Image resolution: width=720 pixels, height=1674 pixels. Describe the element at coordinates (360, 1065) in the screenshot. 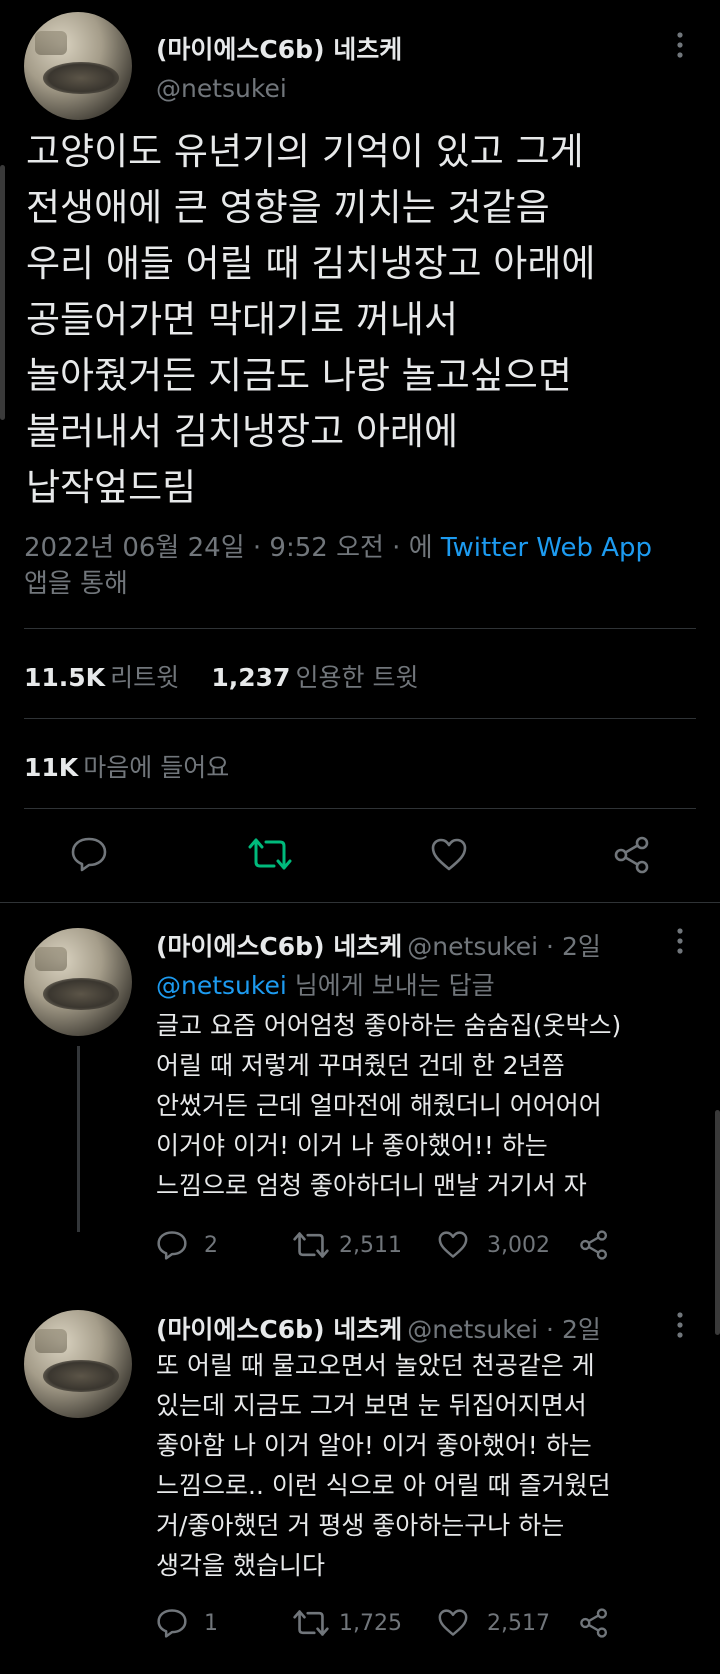

I see `reply-line: 어릴 때 저렇게 꾸며줬던 건데 한 2년쯤` at that location.